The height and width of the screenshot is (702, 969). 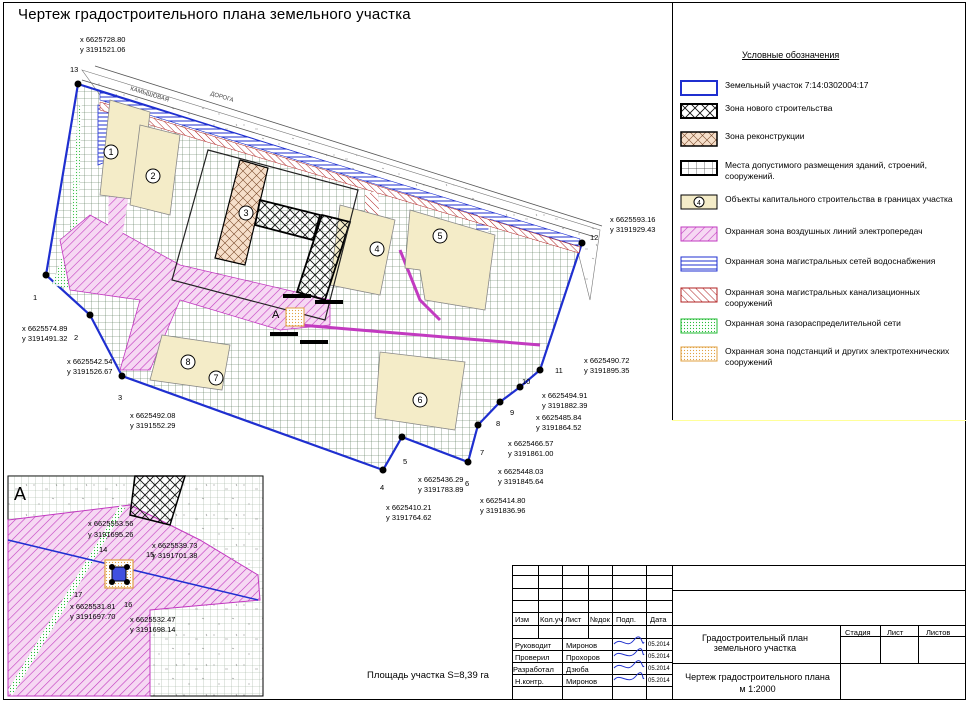 I want to click on svg-text: y 3191698.14, so click(x=152, y=629).